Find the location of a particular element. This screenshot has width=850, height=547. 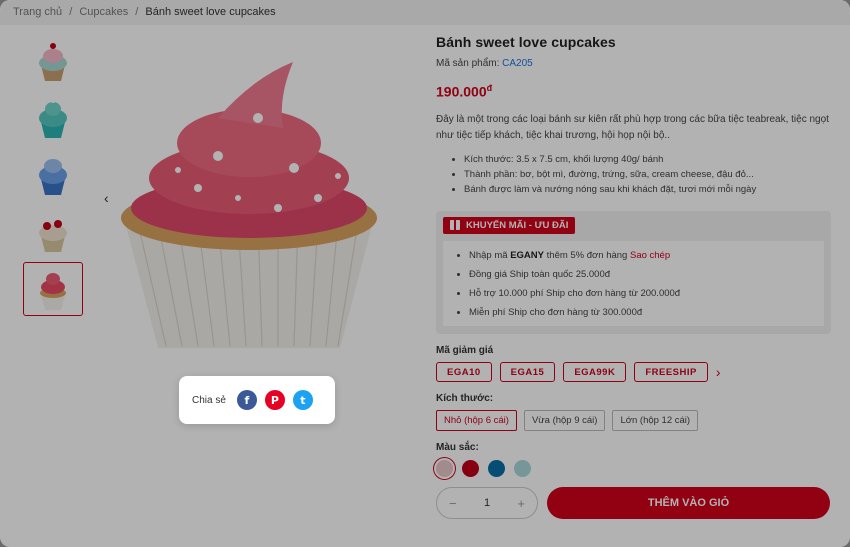

share-label: Chia sẻ is located at coordinates (209, 400).